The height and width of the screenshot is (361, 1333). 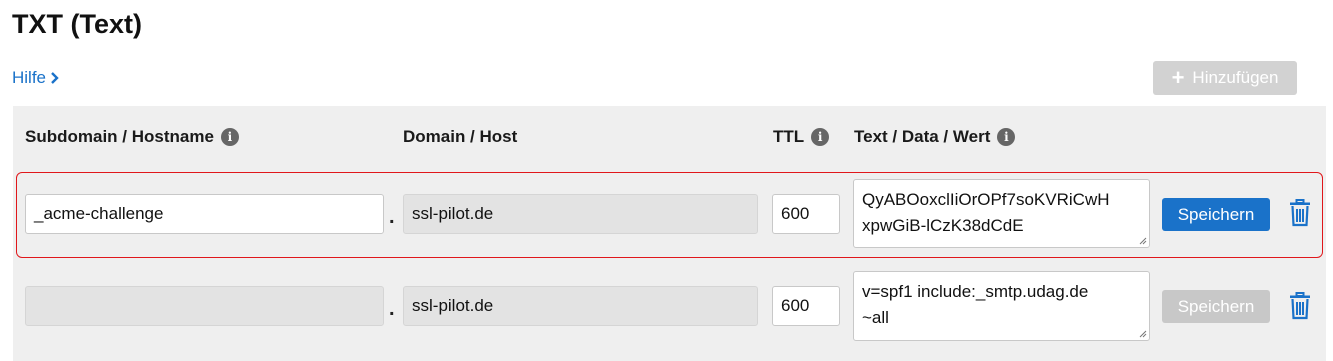 I want to click on subdomain-input: _acme-challenge, so click(x=204, y=214).